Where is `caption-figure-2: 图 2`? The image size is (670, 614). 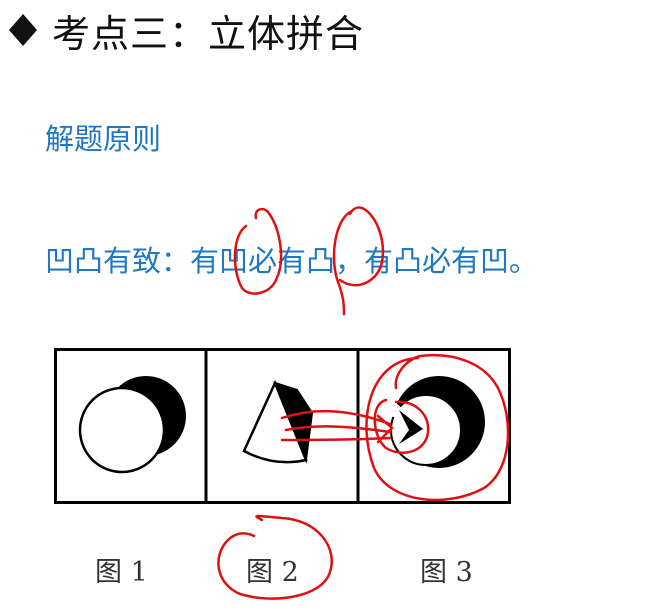
caption-figure-2: 图 2 is located at coordinates (272, 572).